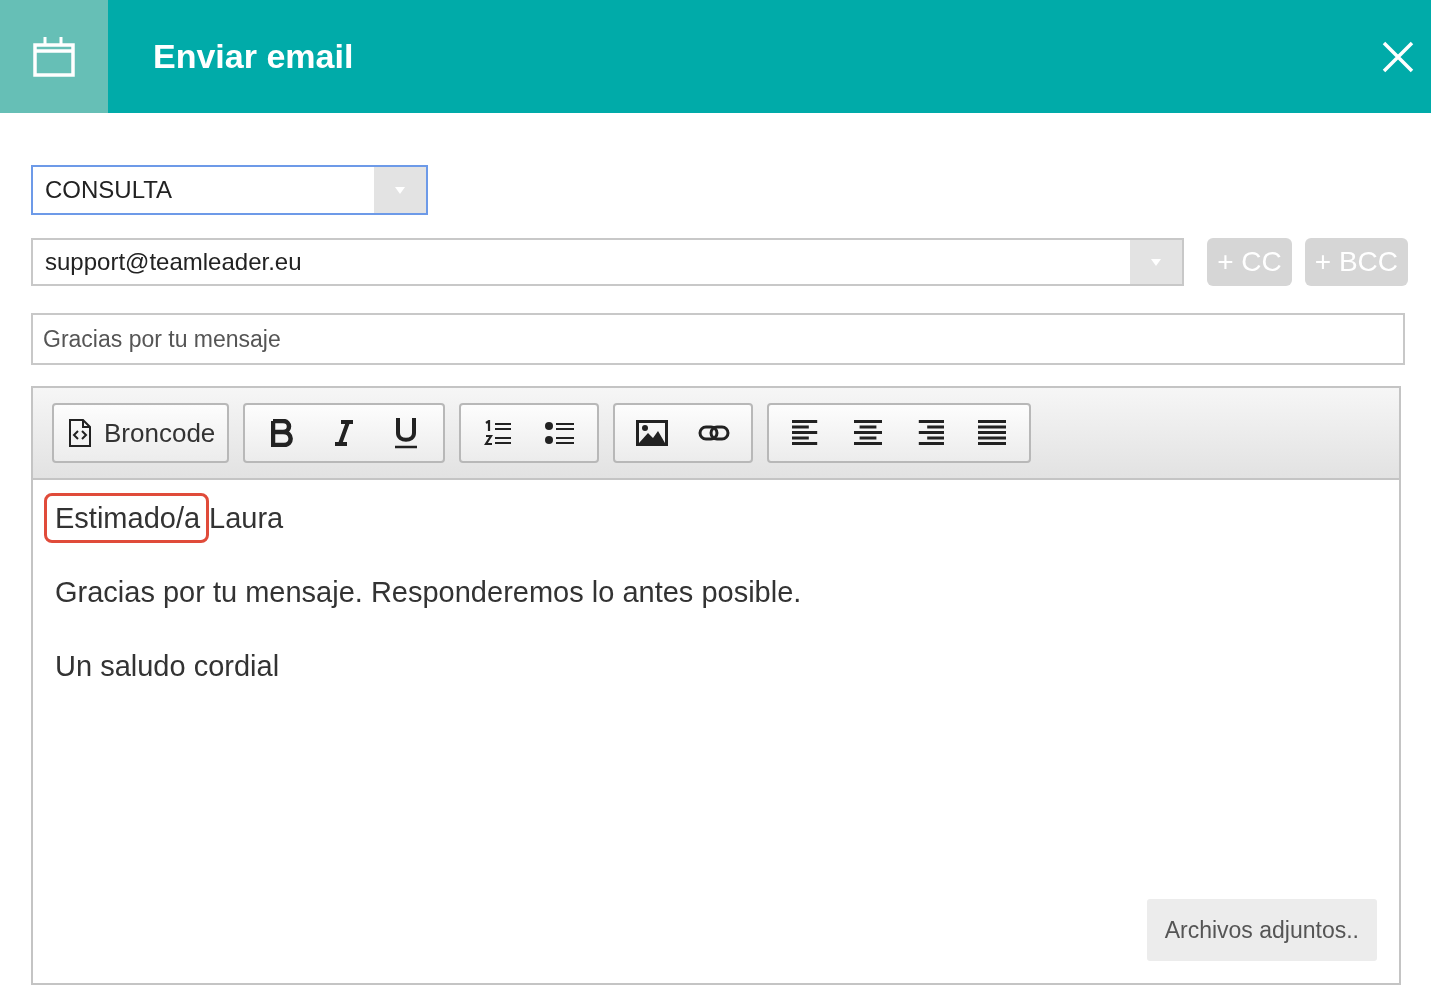  What do you see at coordinates (714, 433) in the screenshot?
I see `link-icon` at bounding box center [714, 433].